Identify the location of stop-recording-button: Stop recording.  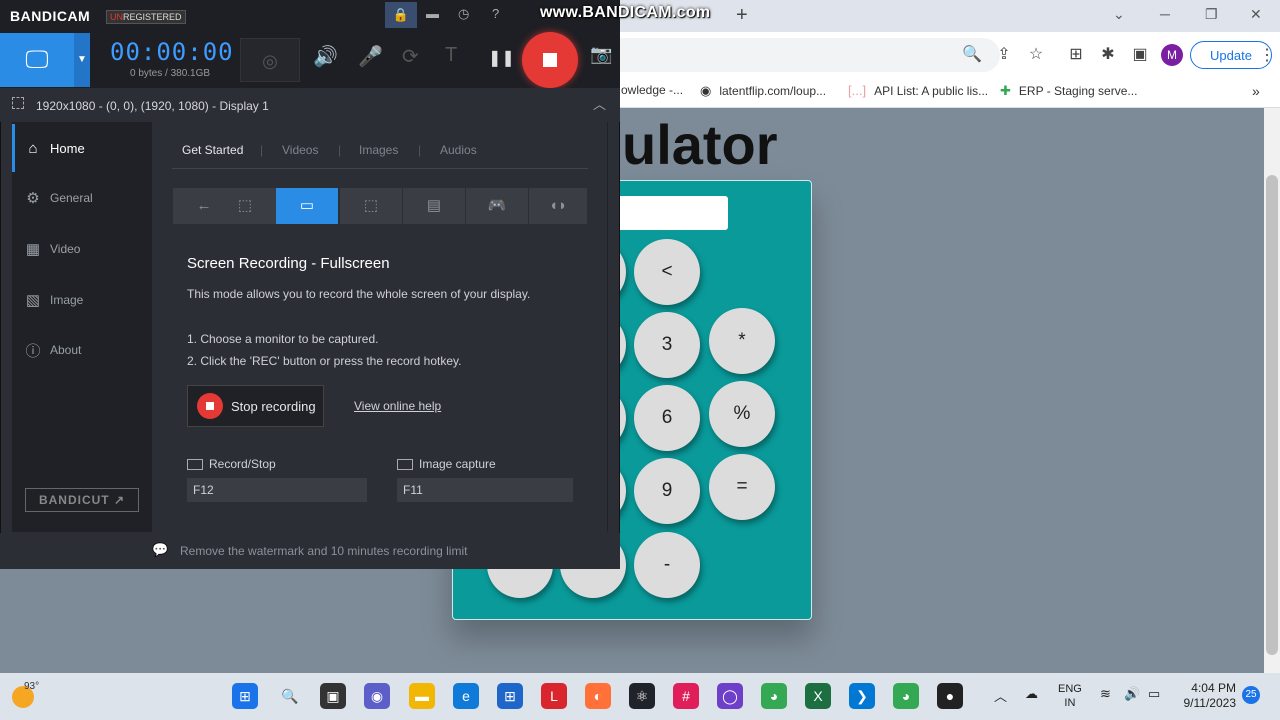
(255, 406).